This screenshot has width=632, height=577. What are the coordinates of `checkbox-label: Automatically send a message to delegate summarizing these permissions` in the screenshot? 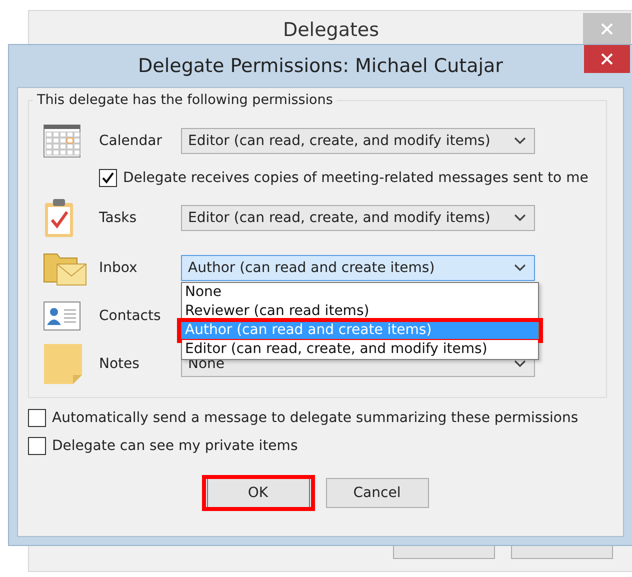 It's located at (315, 418).